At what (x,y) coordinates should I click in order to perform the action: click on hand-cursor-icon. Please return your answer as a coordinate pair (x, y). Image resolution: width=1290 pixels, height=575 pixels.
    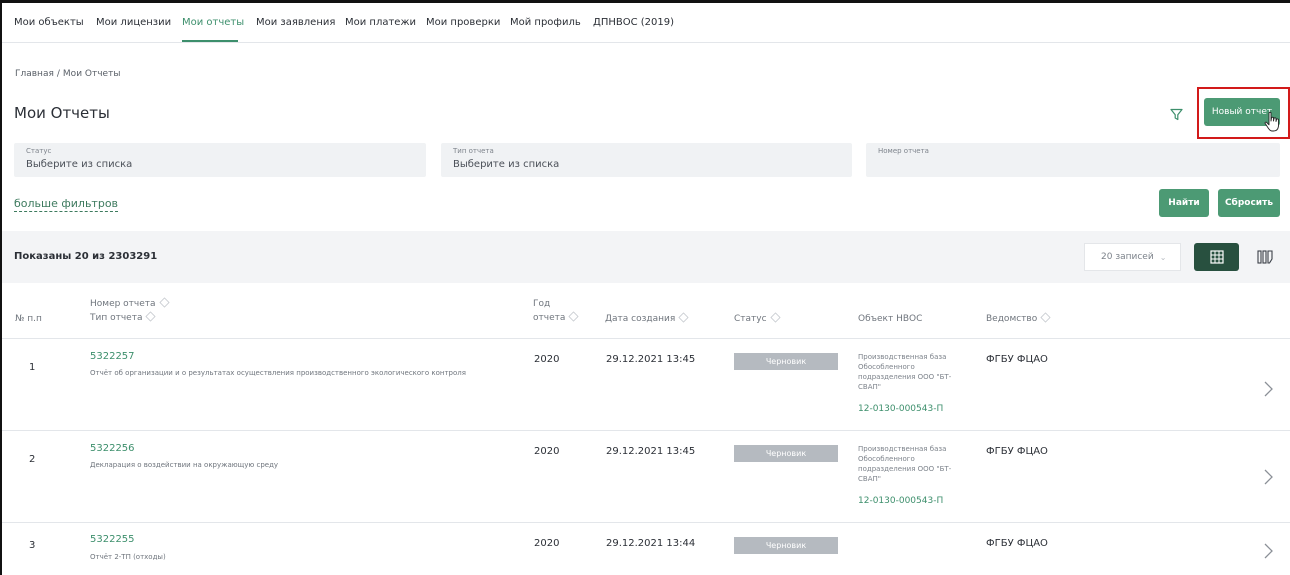
    Looking at the image, I should click on (1271, 121).